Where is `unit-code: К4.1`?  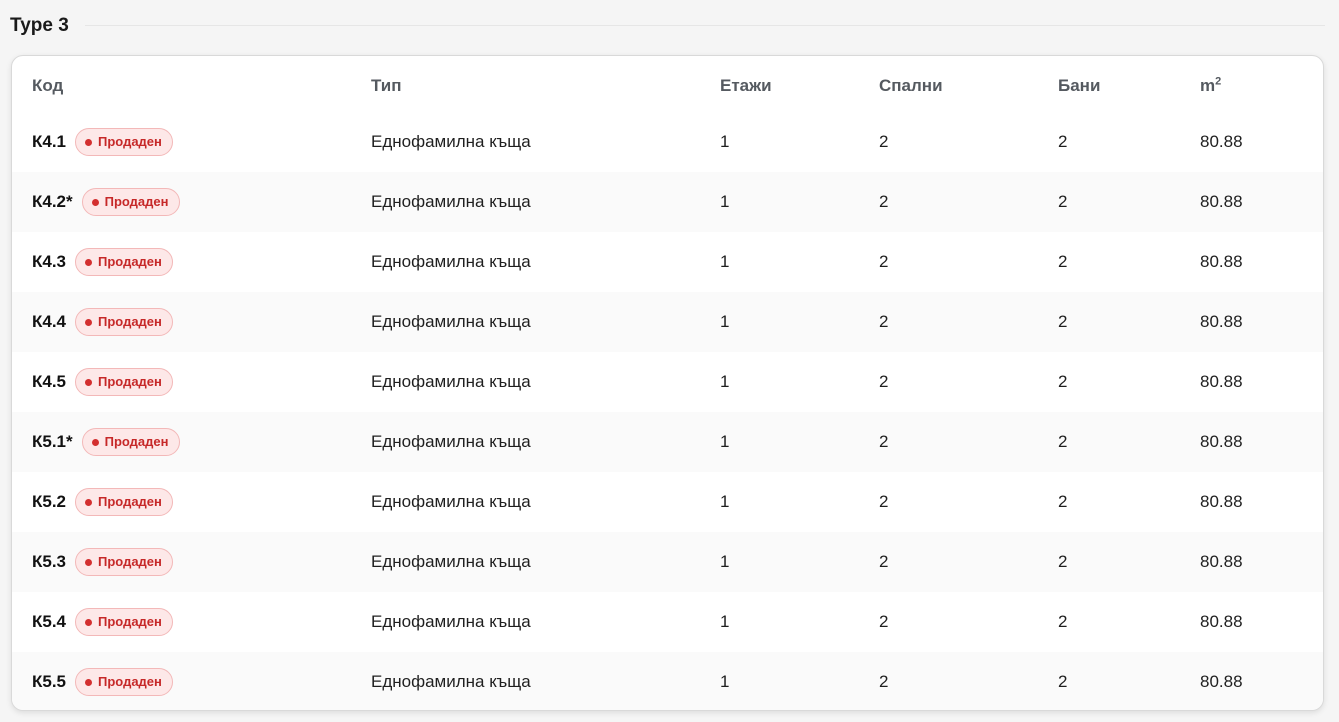 unit-code: К4.1 is located at coordinates (49, 142).